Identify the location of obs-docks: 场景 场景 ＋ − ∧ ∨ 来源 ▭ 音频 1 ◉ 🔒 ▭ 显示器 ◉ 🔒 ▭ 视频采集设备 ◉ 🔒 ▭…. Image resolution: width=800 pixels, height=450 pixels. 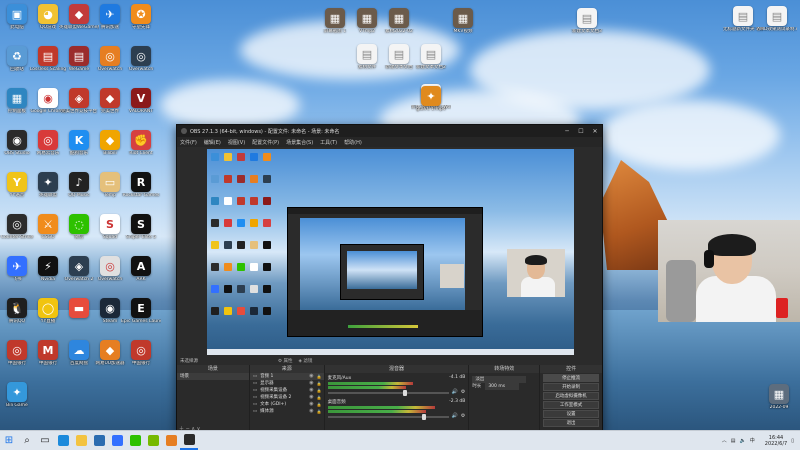
(389, 399).